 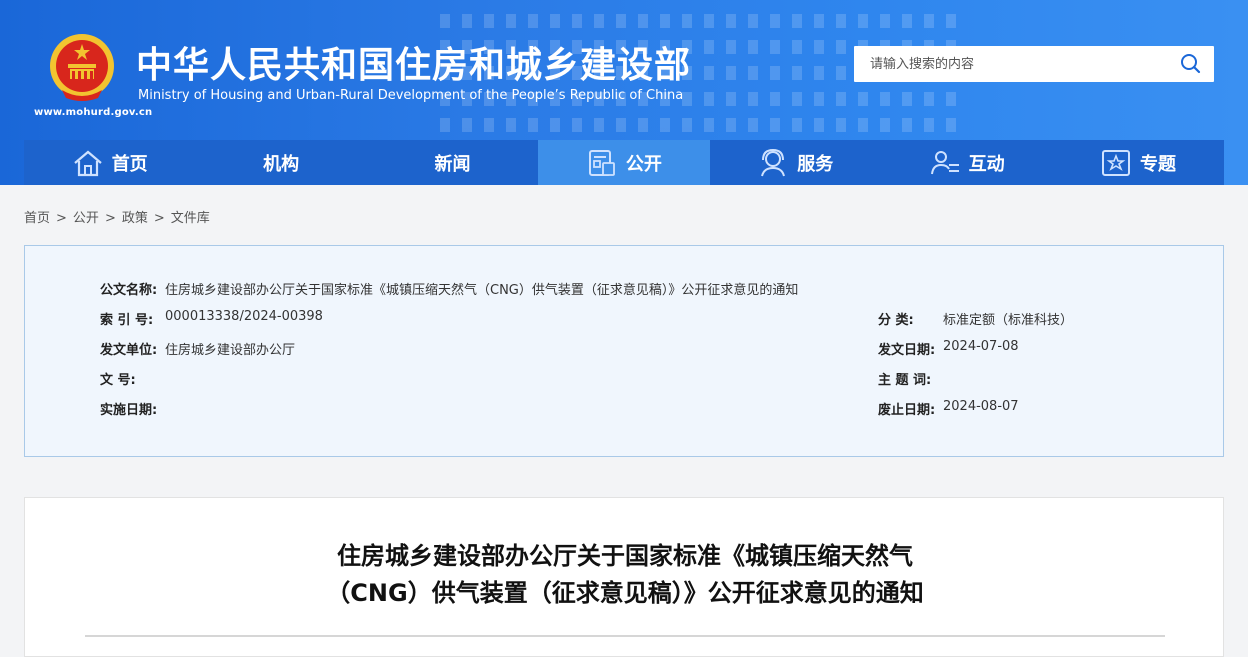 I want to click on issuer-label: 发文单位:, so click(x=129, y=350).